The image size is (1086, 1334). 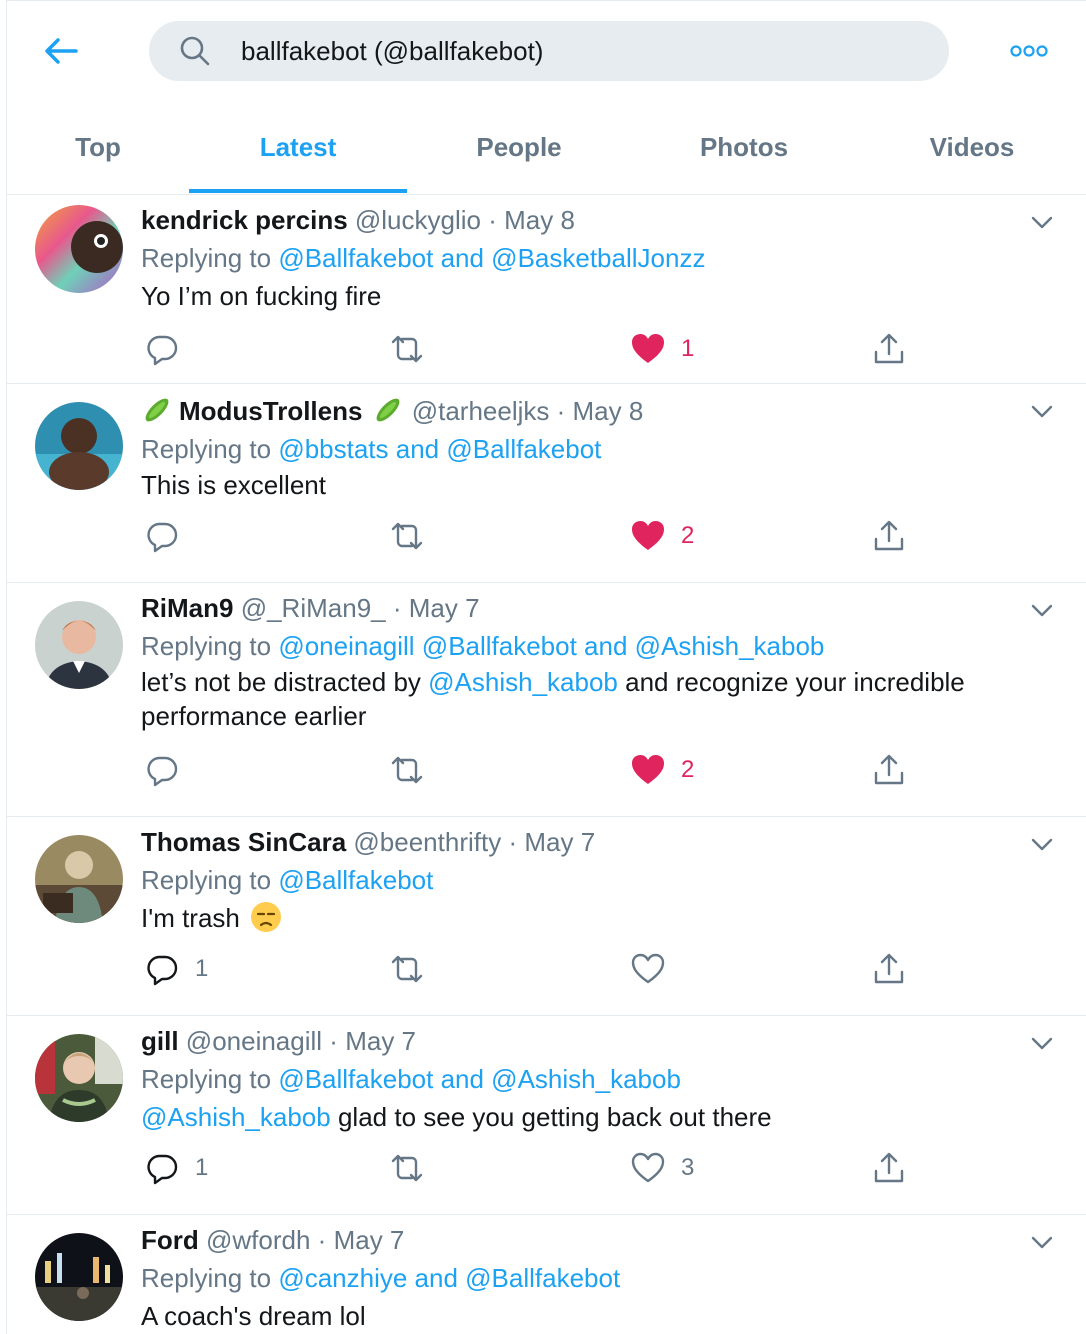 I want to click on reply-icon, so click(x=162, y=970).